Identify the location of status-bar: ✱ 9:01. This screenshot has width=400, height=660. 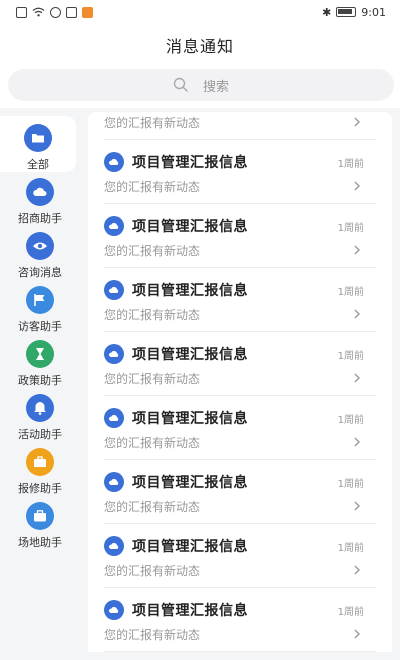
(200, 12).